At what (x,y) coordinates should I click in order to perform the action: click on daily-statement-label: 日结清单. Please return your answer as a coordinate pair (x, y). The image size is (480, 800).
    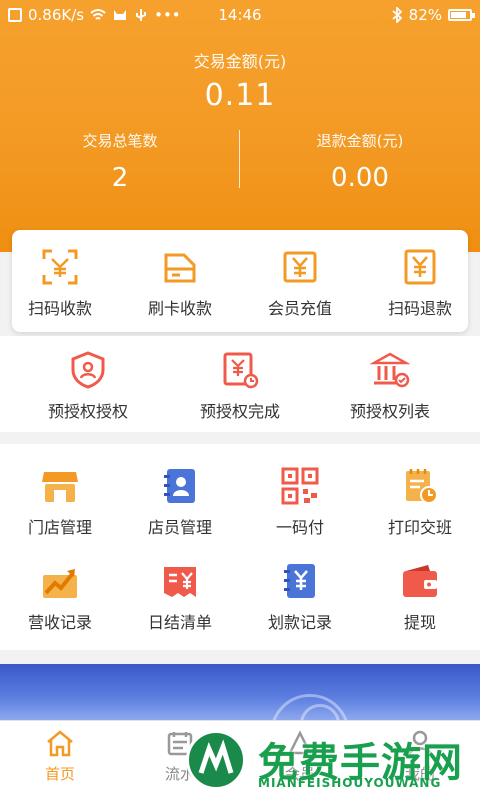
    Looking at the image, I should click on (179, 622).